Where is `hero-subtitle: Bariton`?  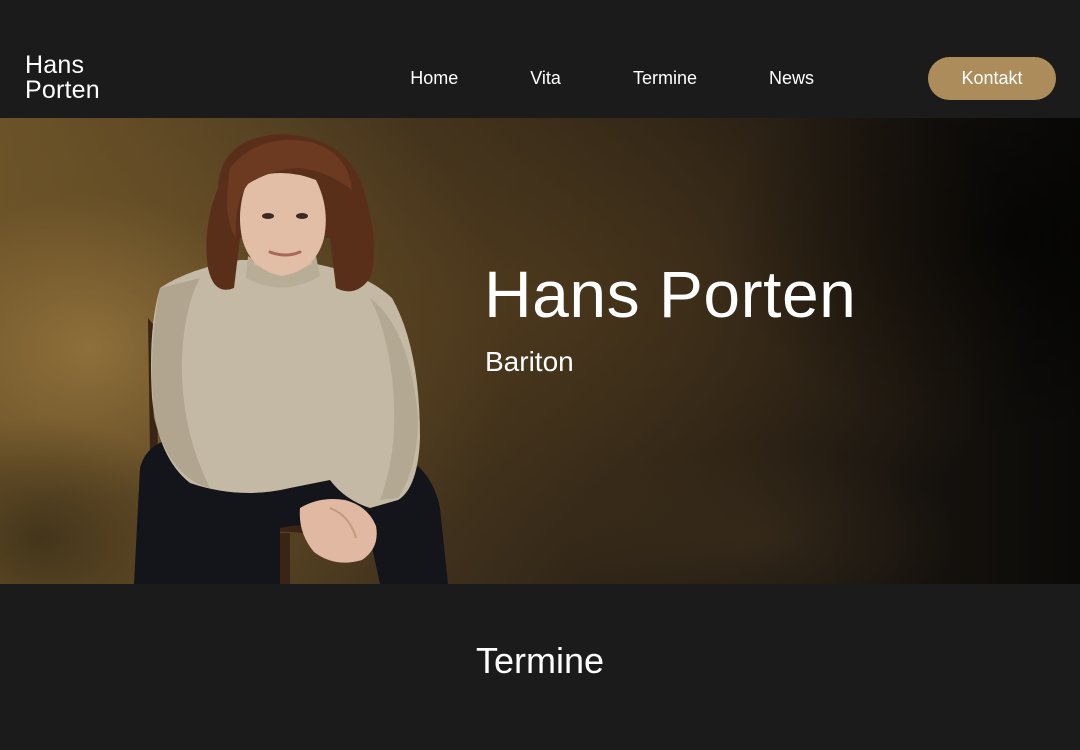
hero-subtitle: Bariton is located at coordinates (529, 361).